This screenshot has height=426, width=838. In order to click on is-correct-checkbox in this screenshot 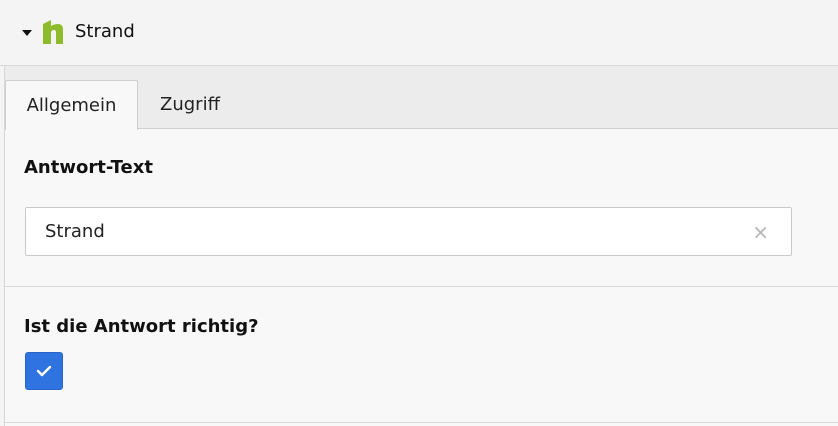, I will do `click(44, 371)`.